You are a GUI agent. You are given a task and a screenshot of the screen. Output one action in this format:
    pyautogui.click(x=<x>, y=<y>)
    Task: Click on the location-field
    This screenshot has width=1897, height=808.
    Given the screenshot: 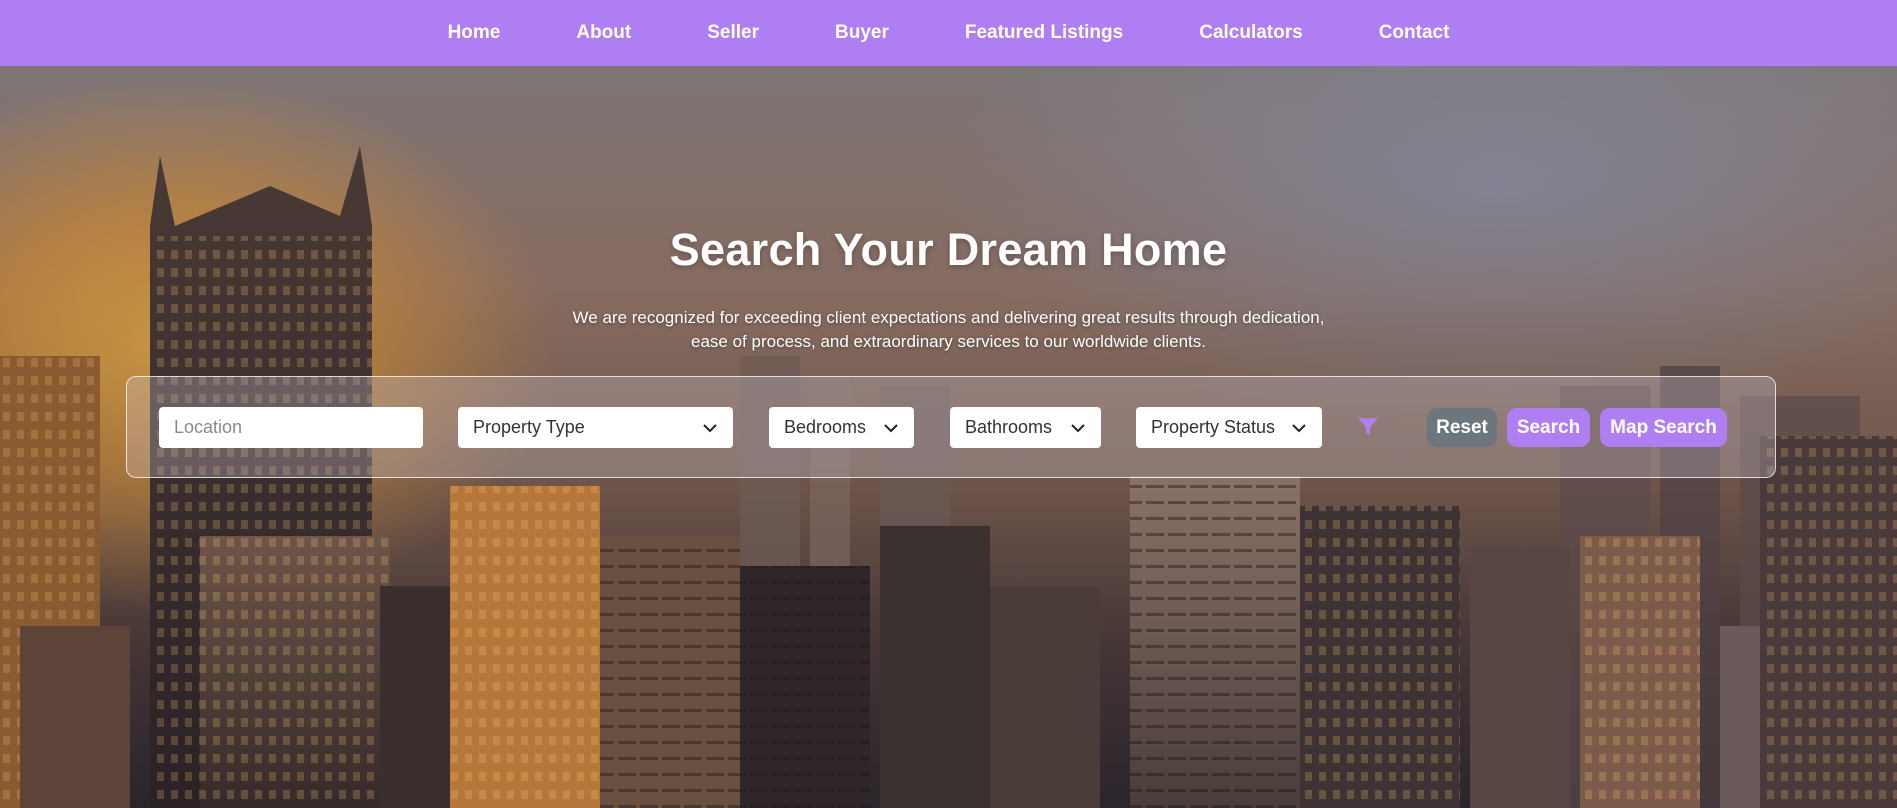 What is the action you would take?
    pyautogui.click(x=291, y=427)
    